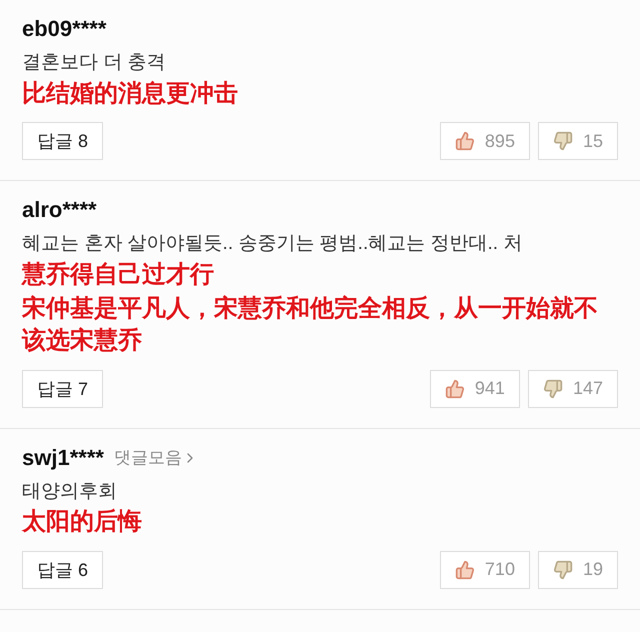 Image resolution: width=640 pixels, height=632 pixels. Describe the element at coordinates (63, 457) in the screenshot. I see `username: swj1****` at that location.